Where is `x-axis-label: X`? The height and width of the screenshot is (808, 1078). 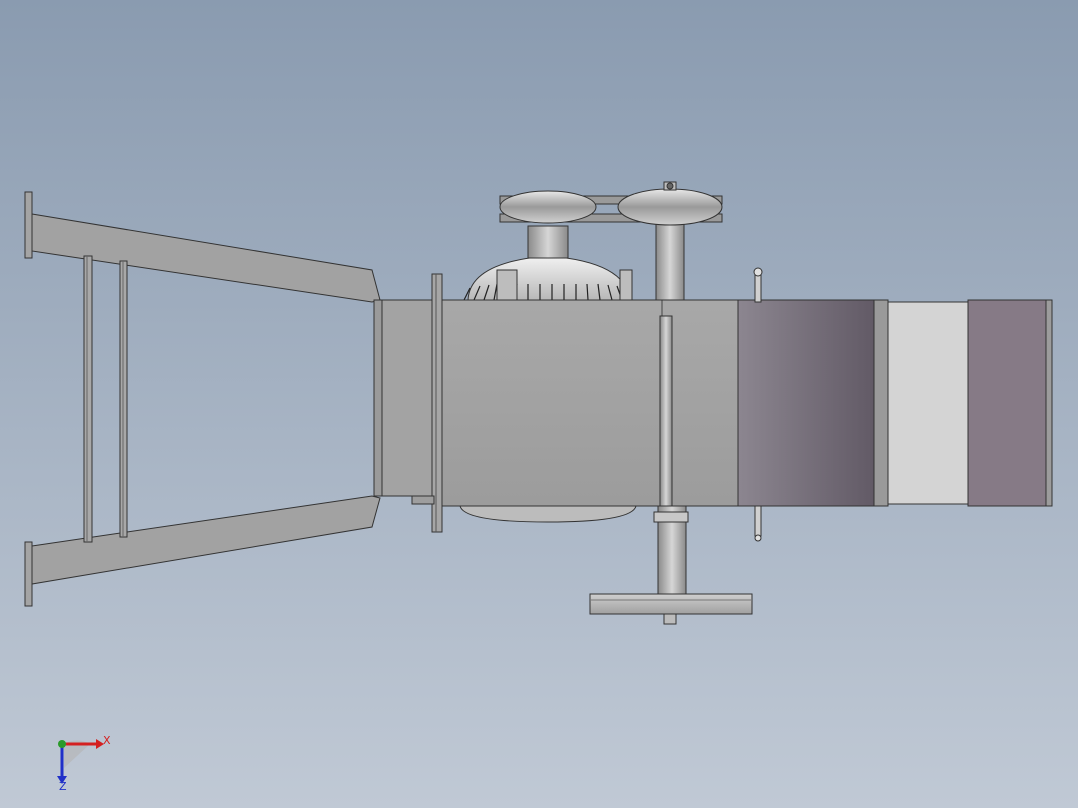 x-axis-label: X is located at coordinates (107, 740).